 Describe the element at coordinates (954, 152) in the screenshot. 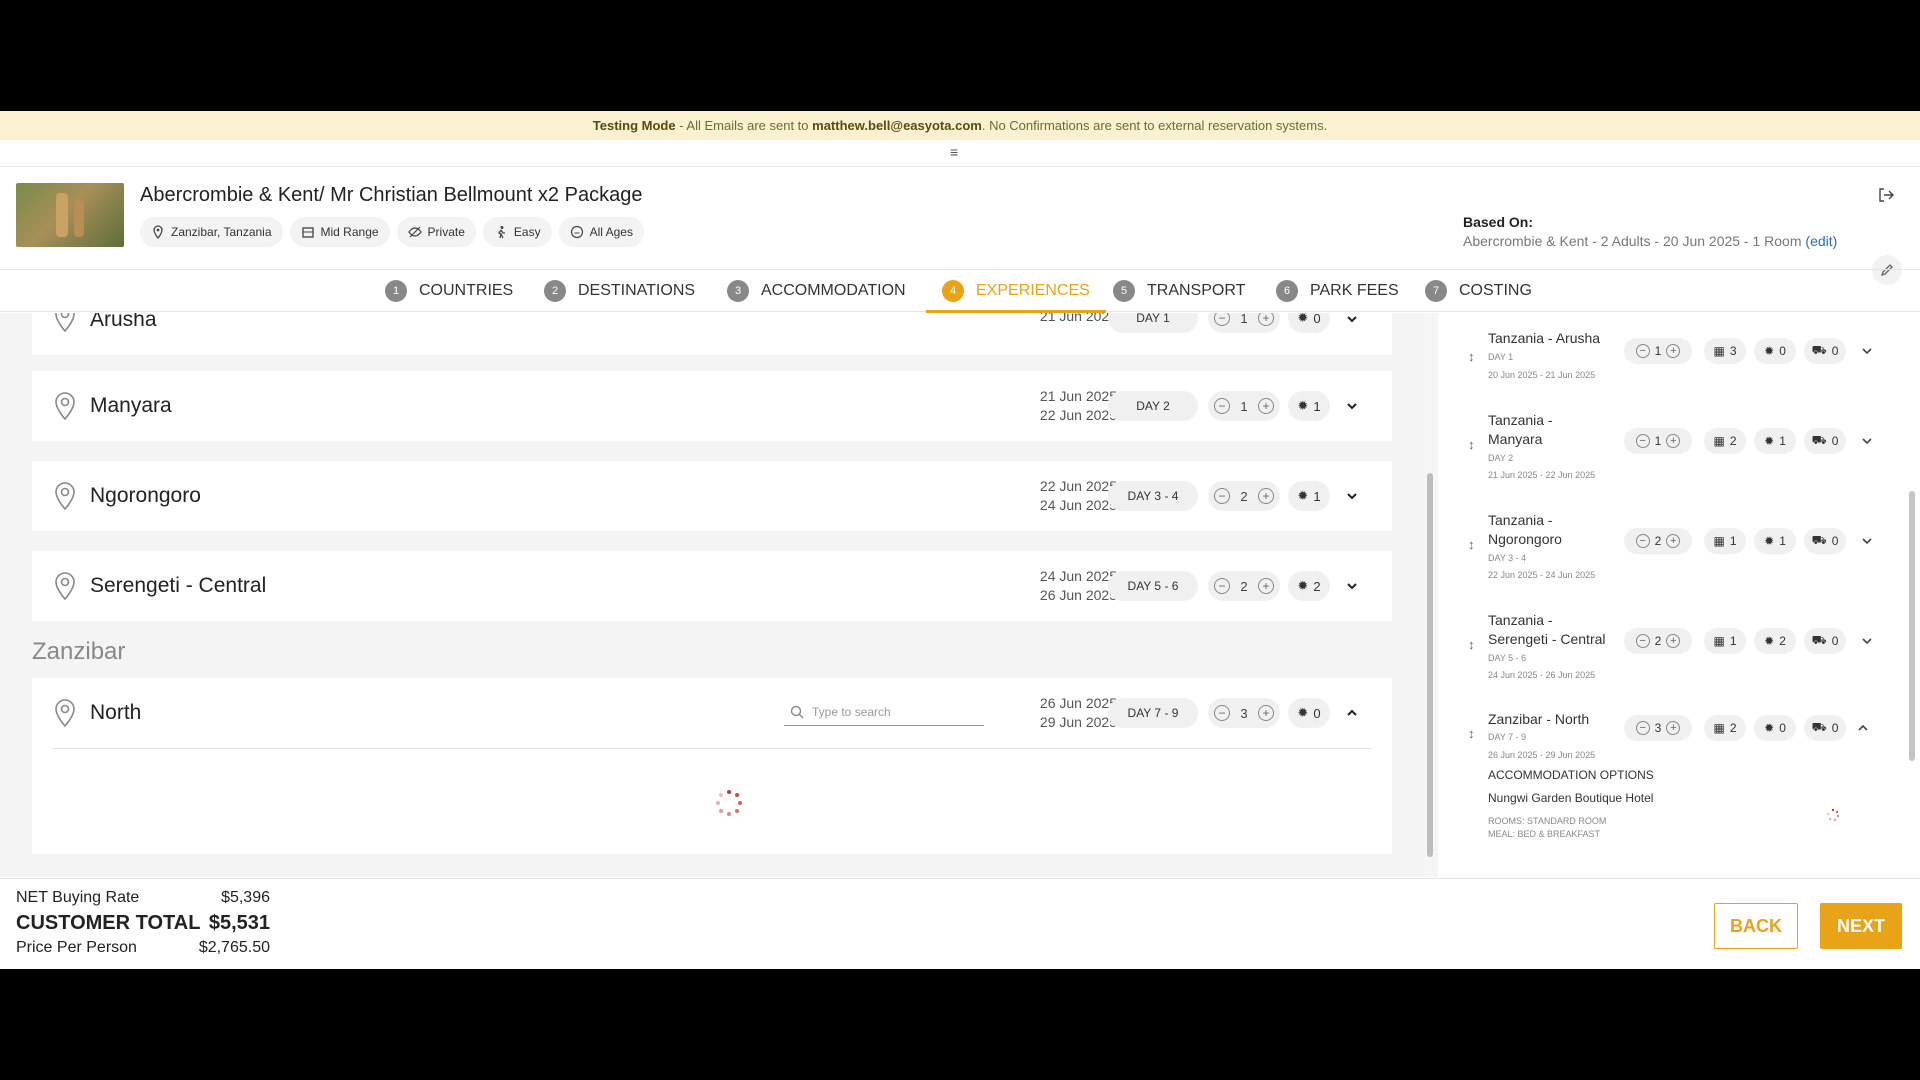

I see `menu-toggle-icon: ≡` at that location.